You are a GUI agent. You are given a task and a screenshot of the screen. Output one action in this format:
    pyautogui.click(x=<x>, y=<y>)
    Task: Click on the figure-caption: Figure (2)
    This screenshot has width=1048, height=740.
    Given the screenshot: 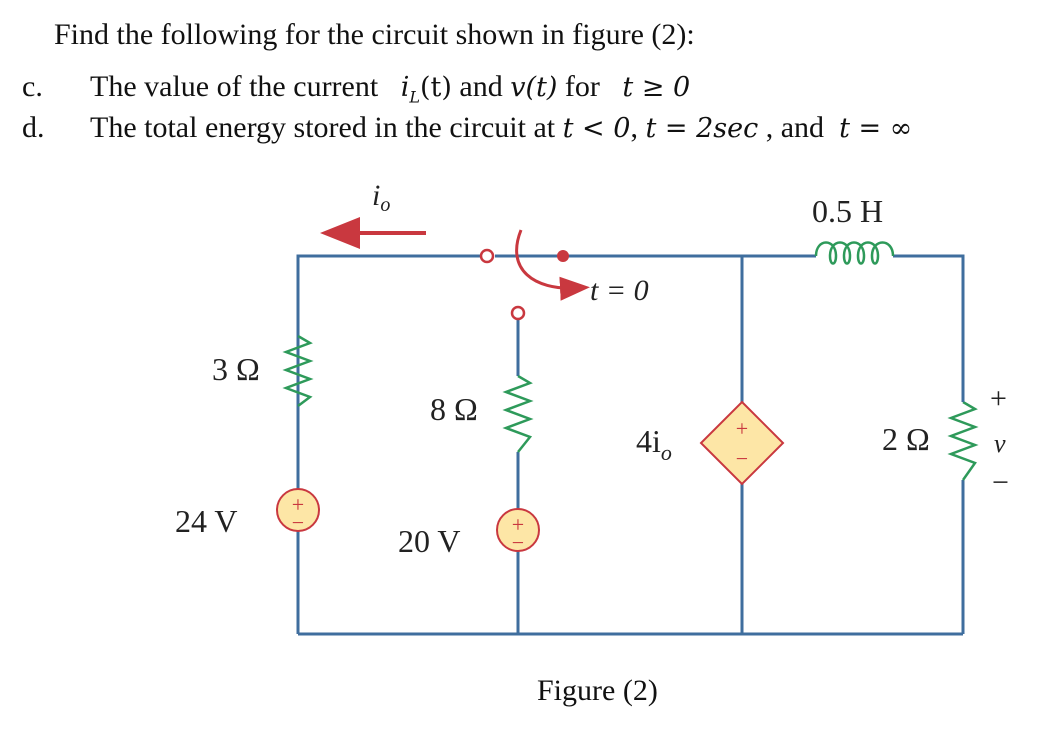 What is the action you would take?
    pyautogui.click(x=597, y=690)
    